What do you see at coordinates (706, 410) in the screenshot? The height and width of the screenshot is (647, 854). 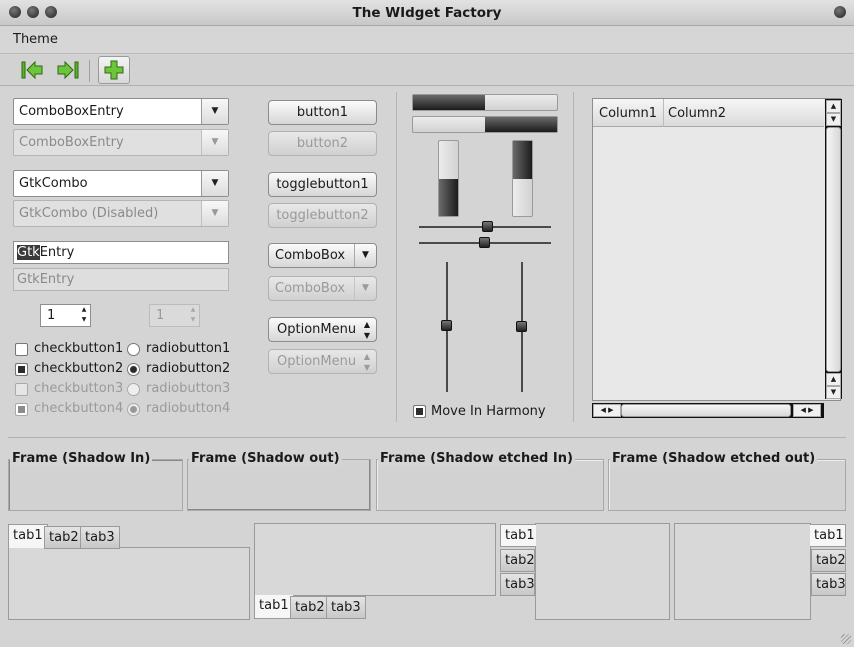 I see `horizontal-scroll-thumb` at bounding box center [706, 410].